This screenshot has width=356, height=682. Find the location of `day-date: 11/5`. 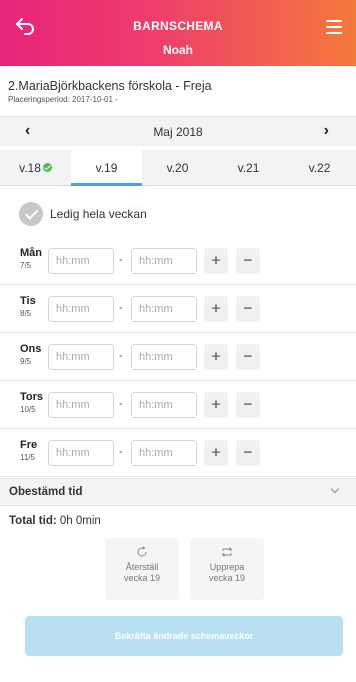

day-date: 11/5 is located at coordinates (27, 457).